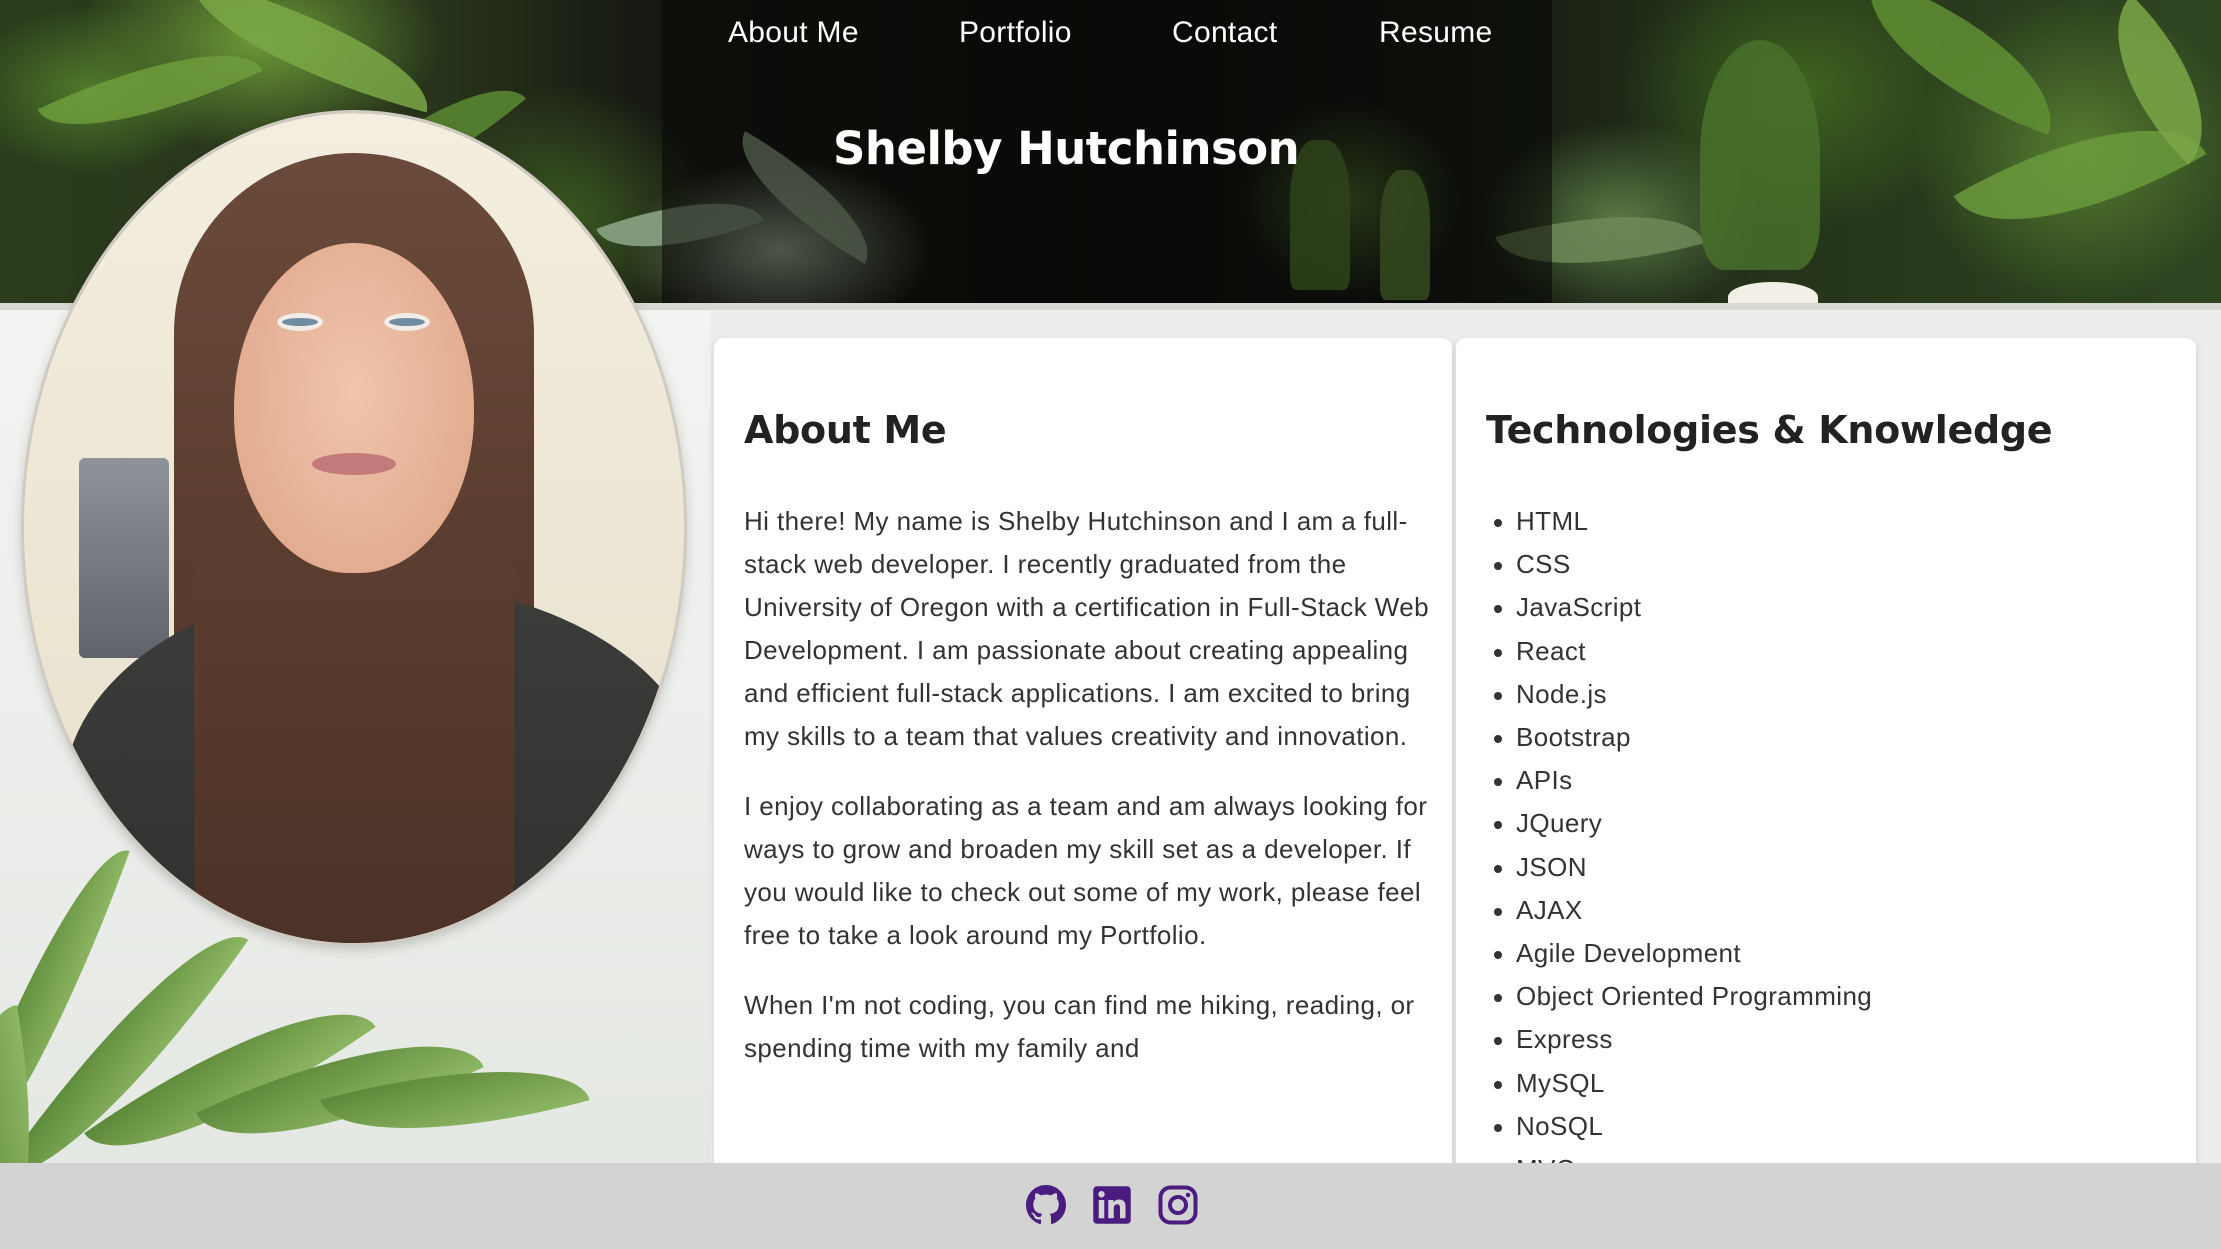 This screenshot has width=2221, height=1249. What do you see at coordinates (150, 90) in the screenshot?
I see `fern-leaf` at bounding box center [150, 90].